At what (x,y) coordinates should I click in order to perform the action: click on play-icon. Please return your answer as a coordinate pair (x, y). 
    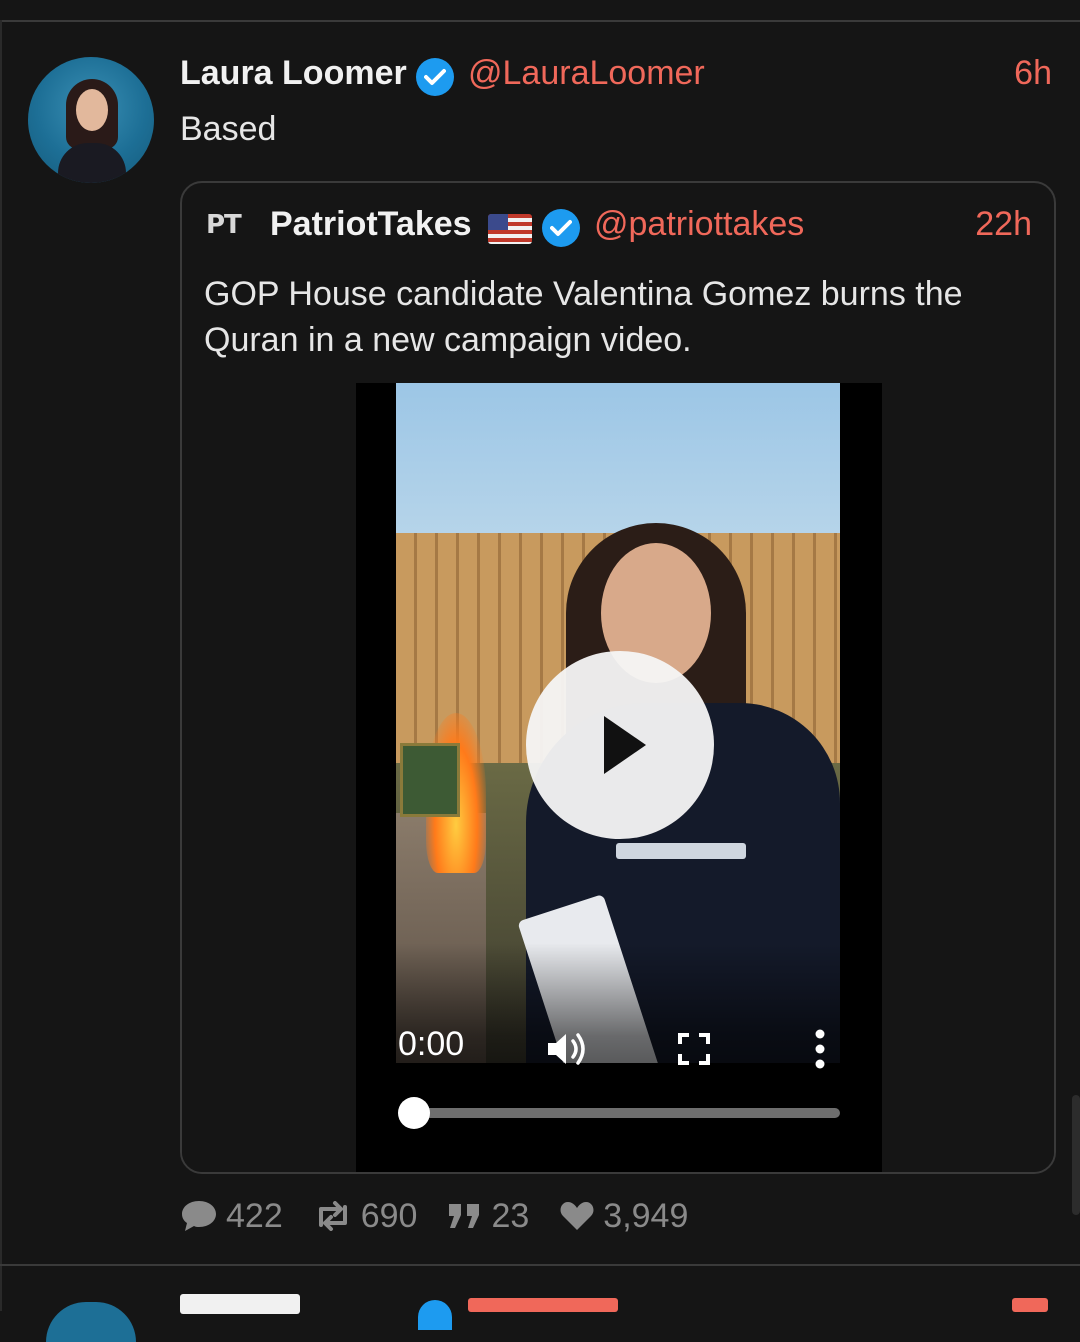
    Looking at the image, I should click on (625, 745).